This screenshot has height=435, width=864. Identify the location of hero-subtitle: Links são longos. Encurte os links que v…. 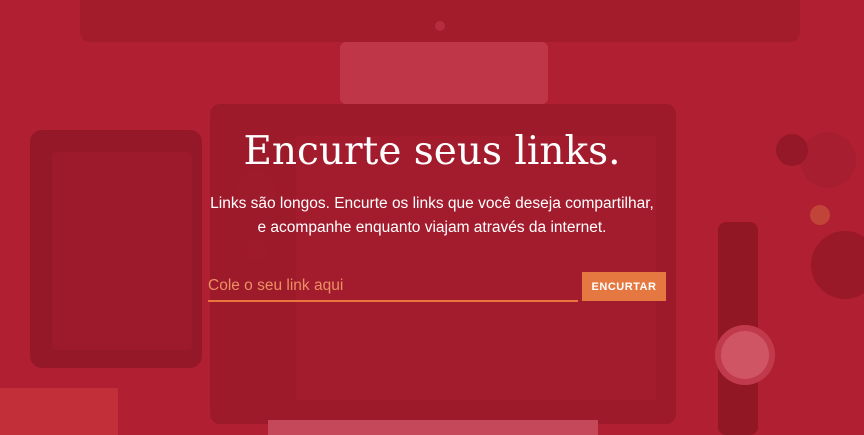
(432, 216).